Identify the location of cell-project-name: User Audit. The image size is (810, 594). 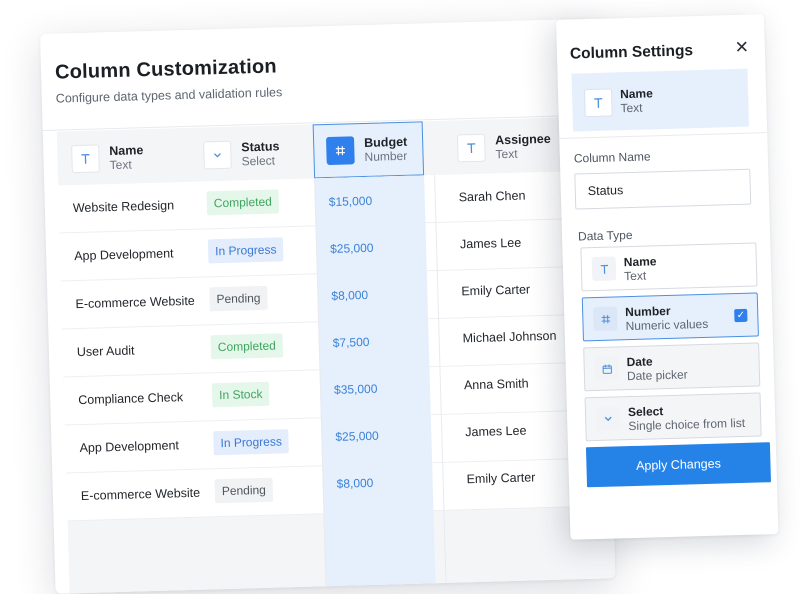
(105, 351).